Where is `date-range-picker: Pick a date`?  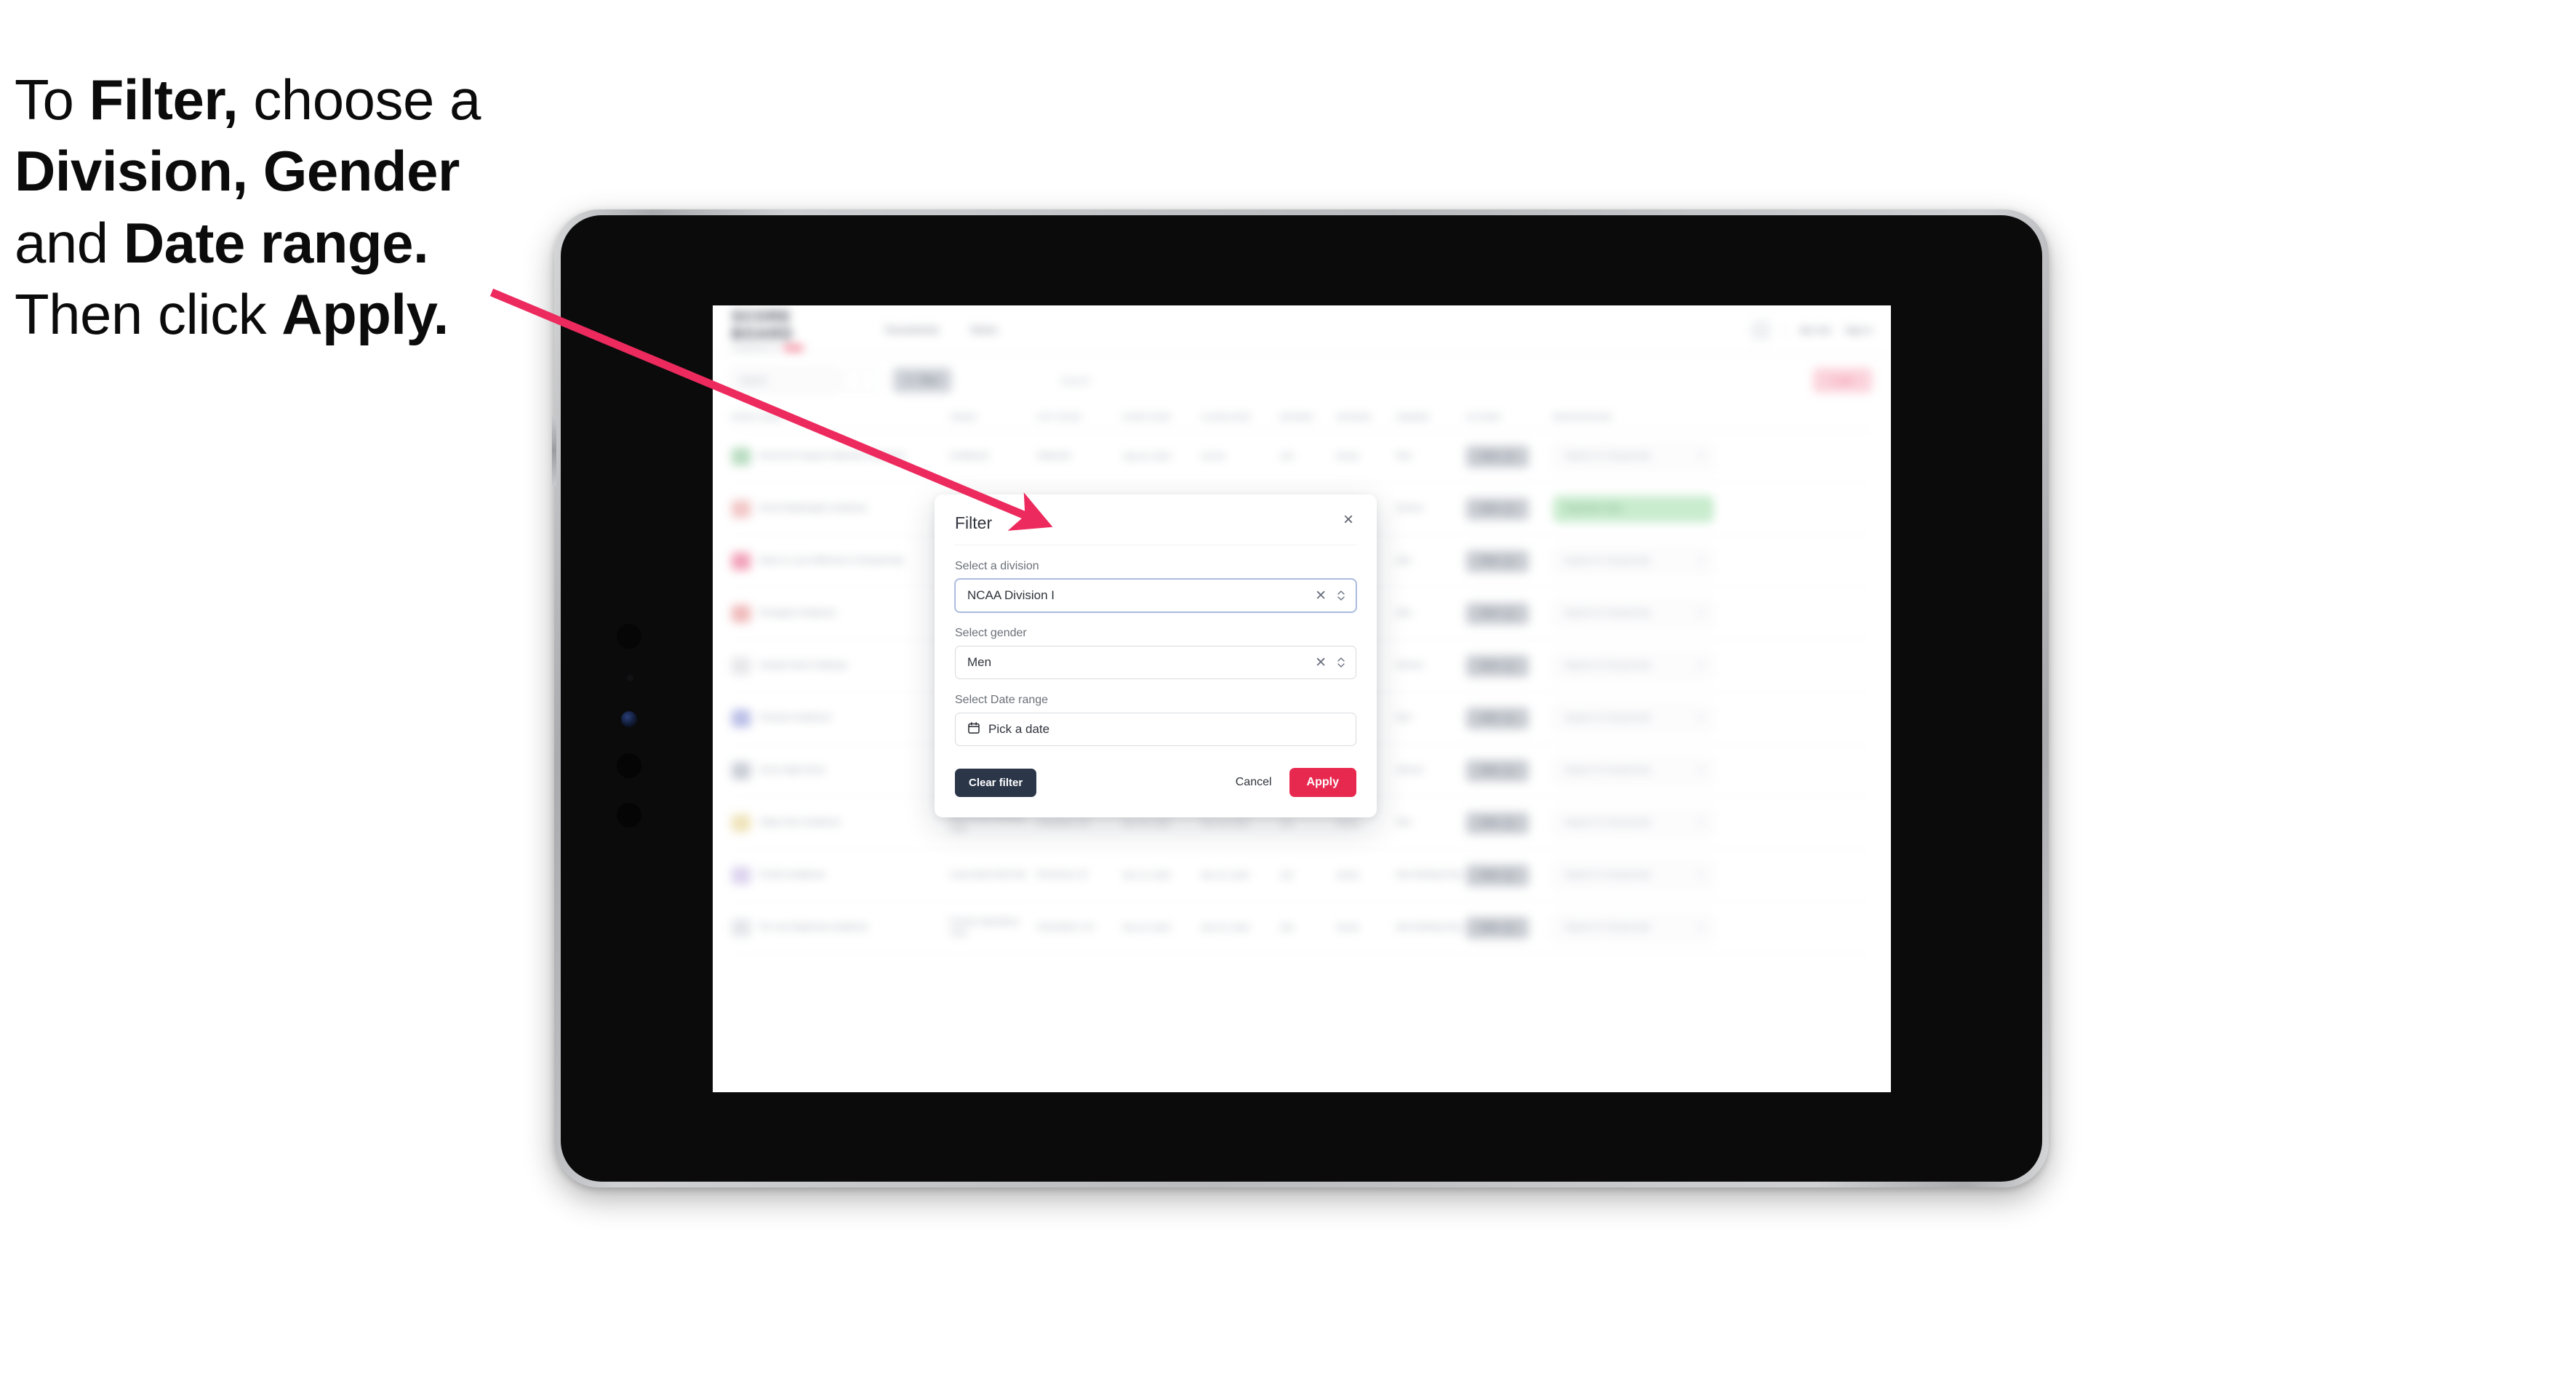 date-range-picker: Pick a date is located at coordinates (1155, 730).